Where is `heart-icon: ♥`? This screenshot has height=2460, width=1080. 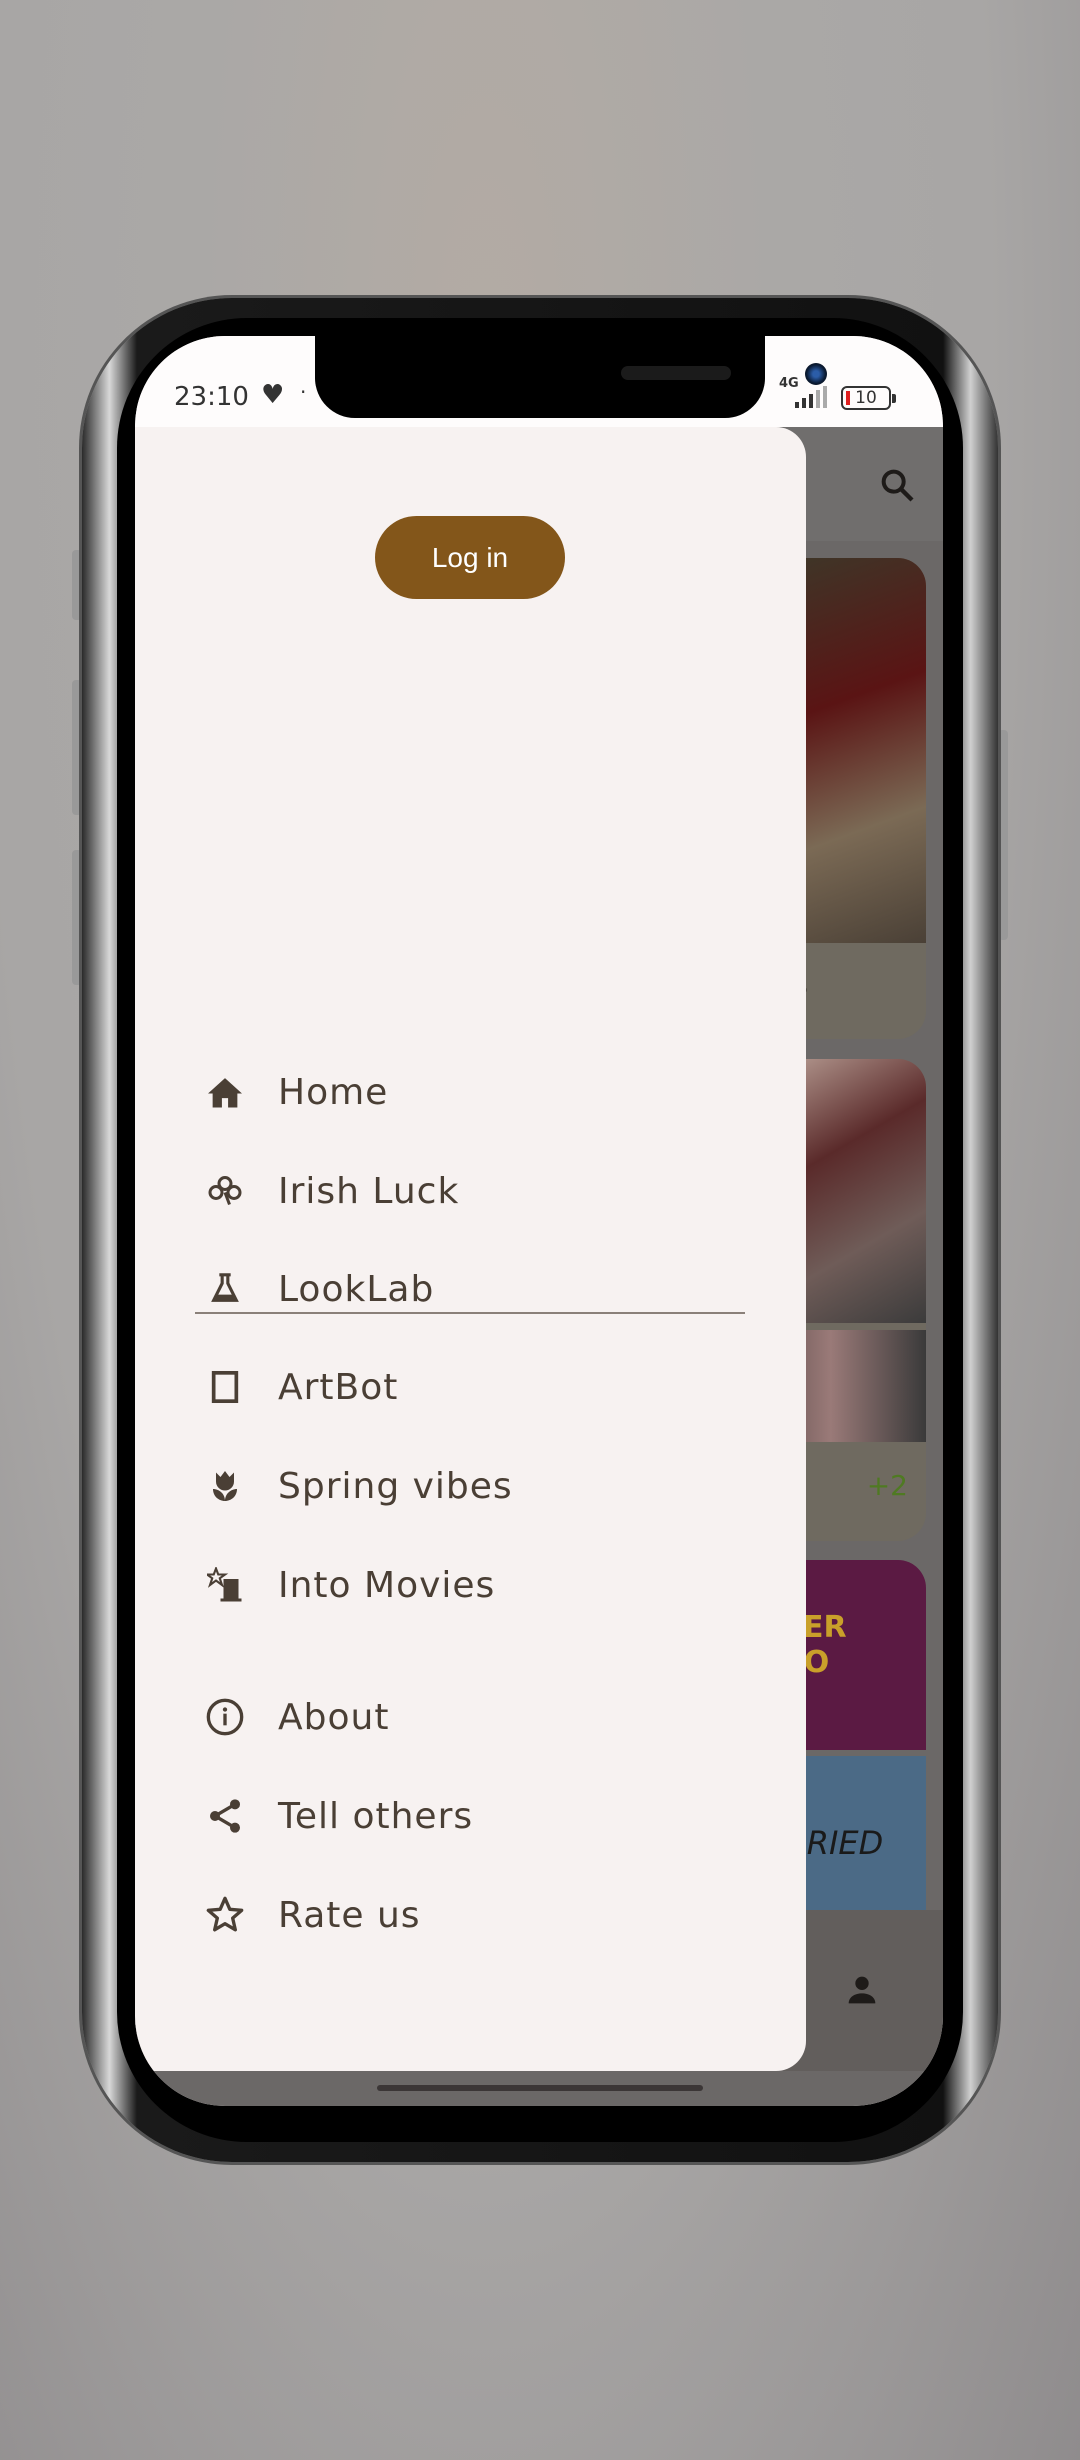 heart-icon: ♥ is located at coordinates (273, 395).